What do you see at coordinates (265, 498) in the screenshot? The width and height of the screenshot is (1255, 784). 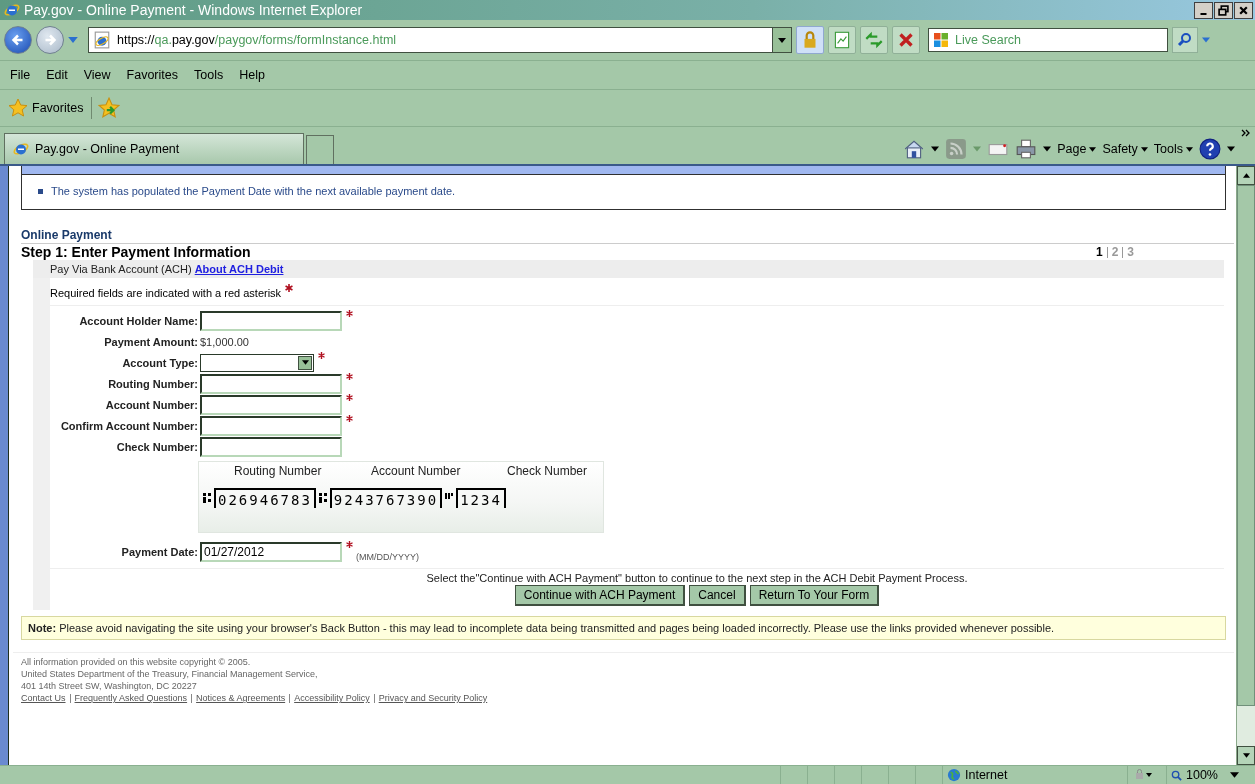 I see `micr-routing-number: 026946783` at bounding box center [265, 498].